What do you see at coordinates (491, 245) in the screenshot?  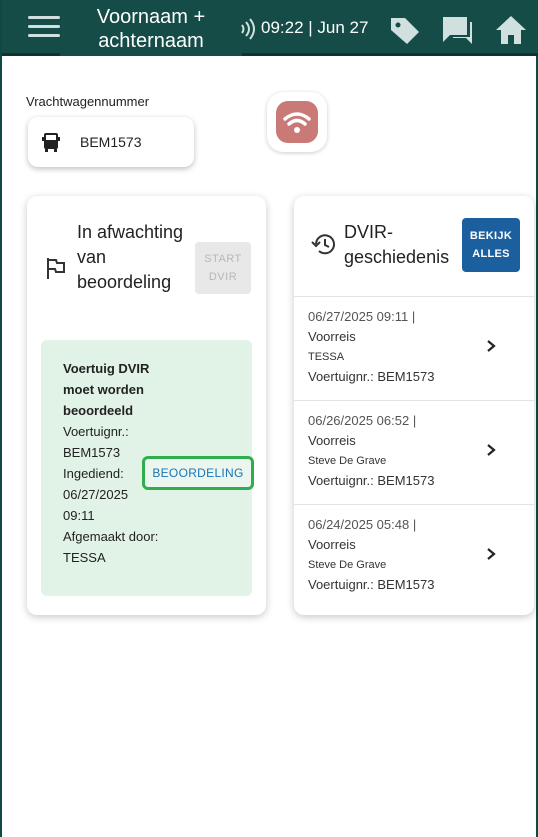 I see `view-all-button: BEKIJK ALLES` at bounding box center [491, 245].